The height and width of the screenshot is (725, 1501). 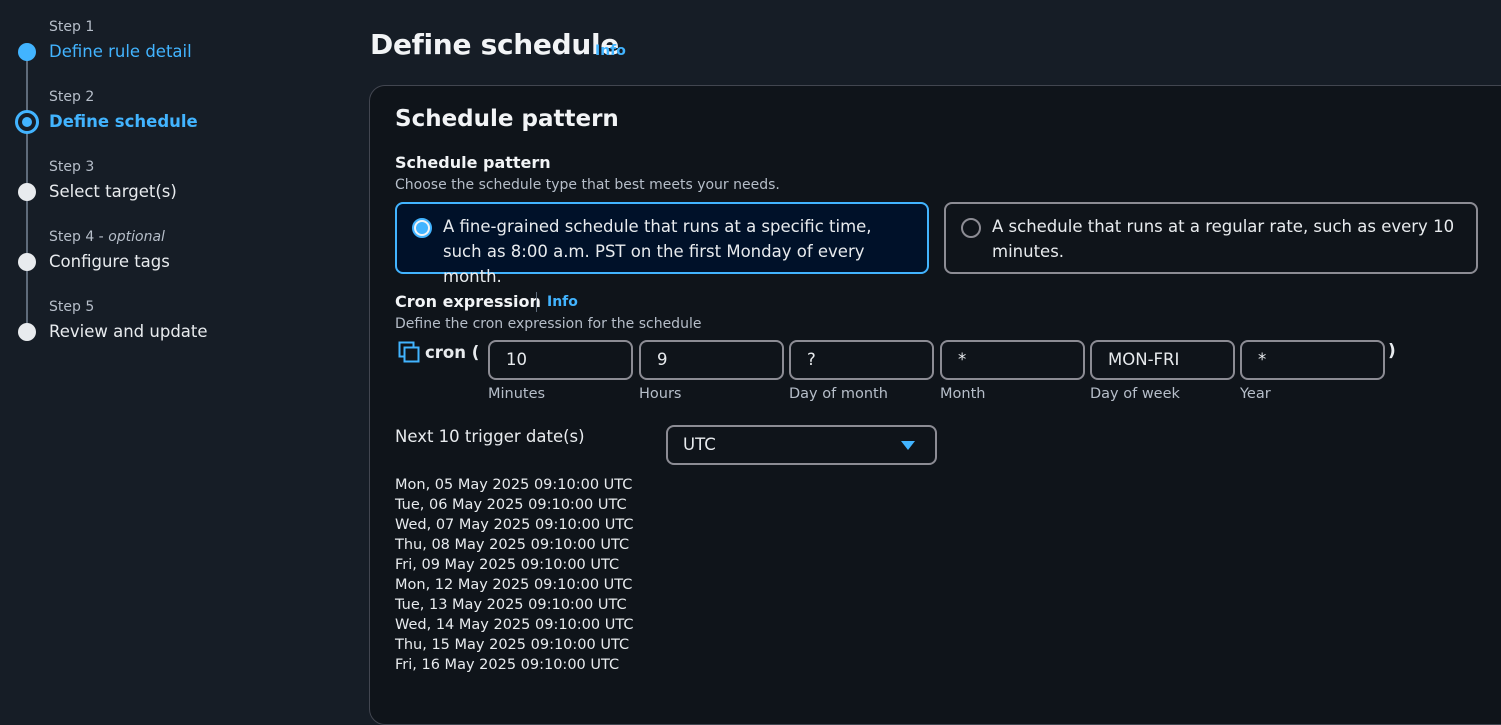 What do you see at coordinates (123, 111) in the screenshot?
I see `wizard-step-2: Step 2 Define schedule` at bounding box center [123, 111].